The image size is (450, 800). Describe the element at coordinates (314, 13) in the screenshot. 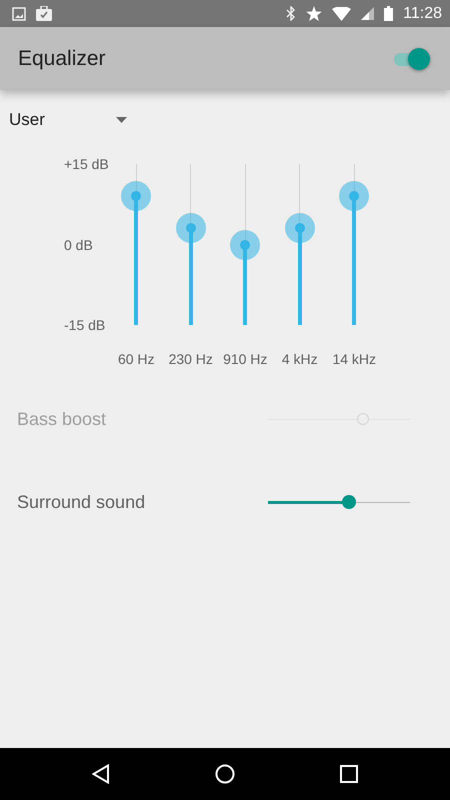

I see `star-icon` at that location.